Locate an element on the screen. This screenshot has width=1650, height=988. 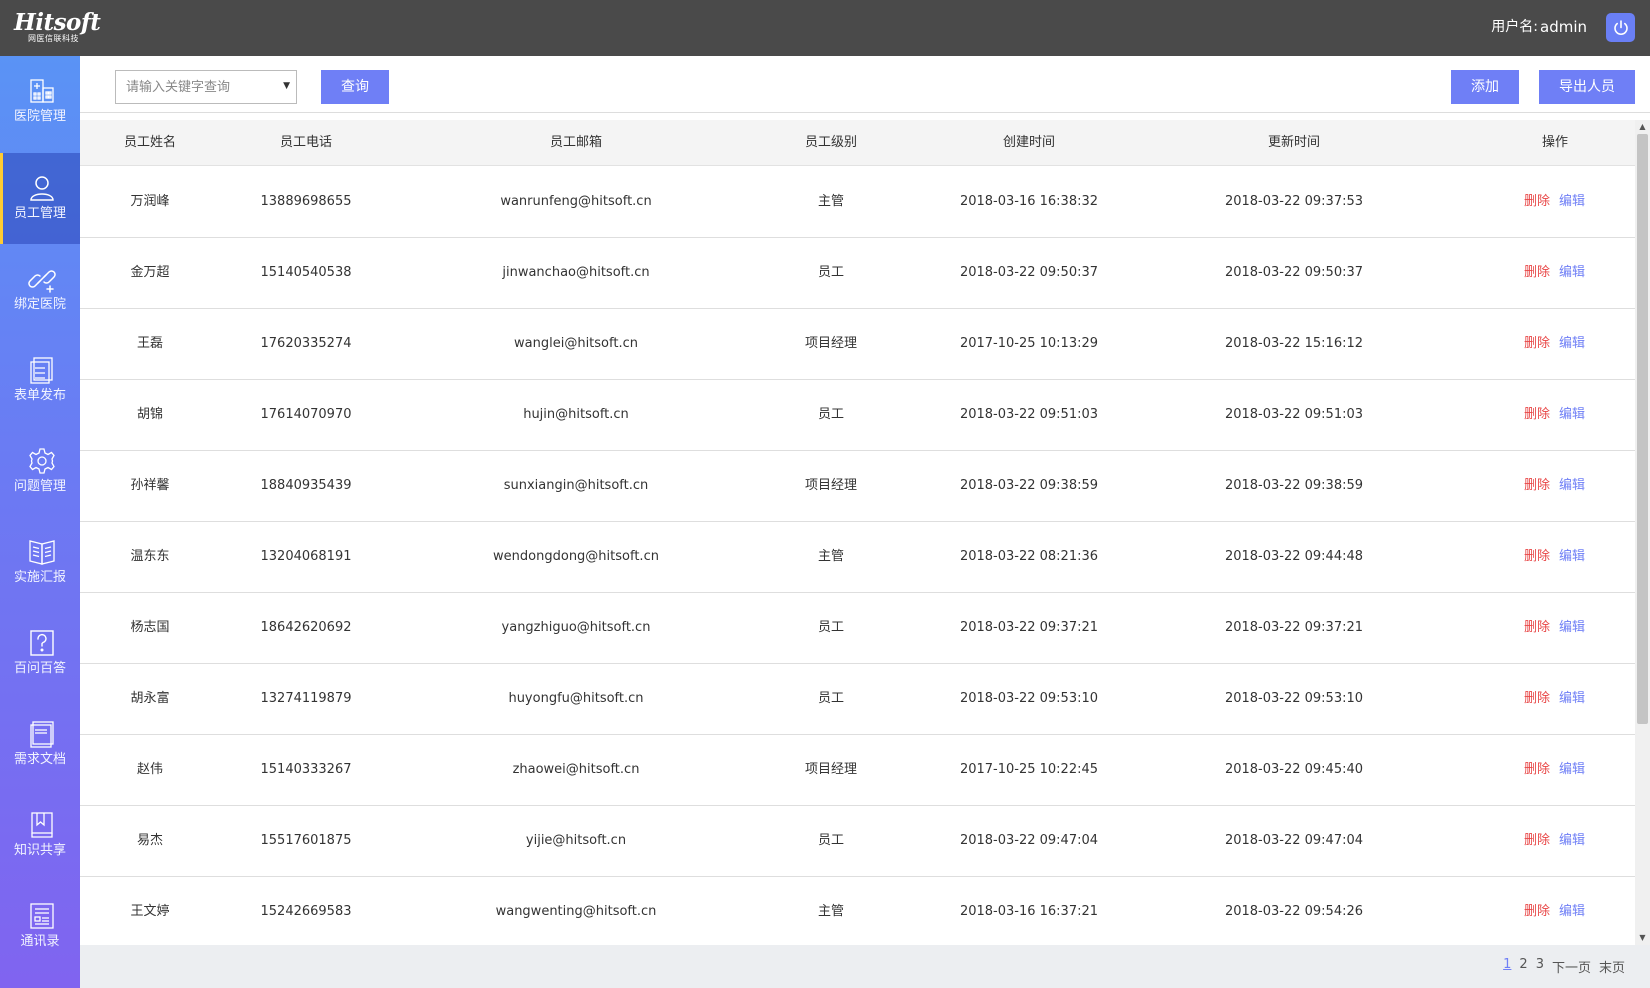
page-link-2: 2 is located at coordinates (1523, 966).